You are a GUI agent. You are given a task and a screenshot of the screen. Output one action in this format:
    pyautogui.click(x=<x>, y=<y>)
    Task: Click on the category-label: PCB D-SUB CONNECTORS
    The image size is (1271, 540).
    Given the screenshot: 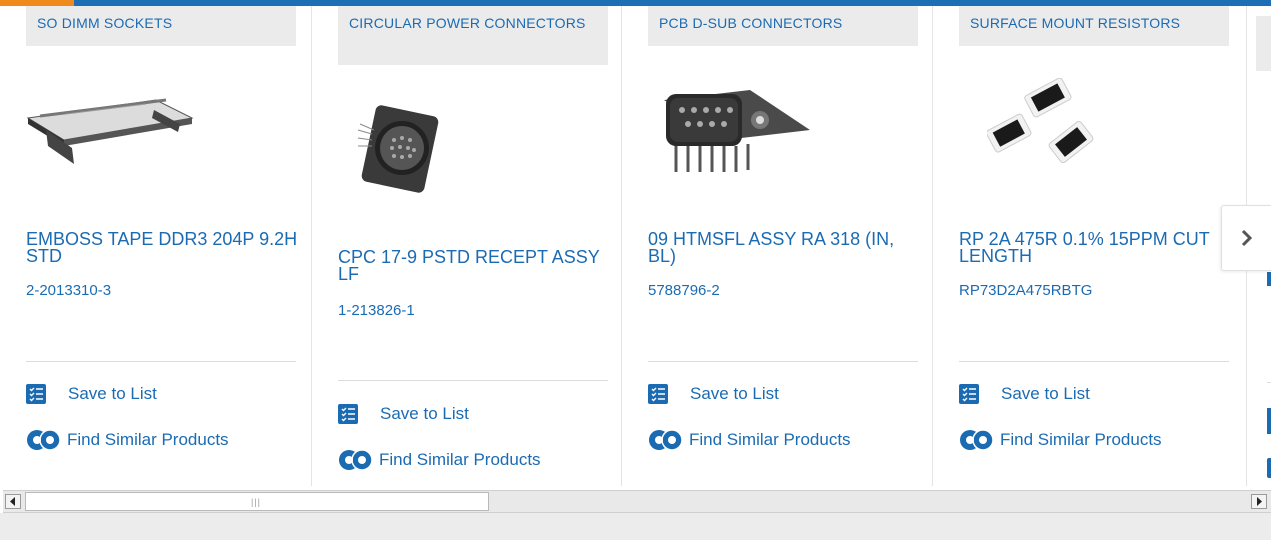 What is the action you would take?
    pyautogui.click(x=783, y=26)
    